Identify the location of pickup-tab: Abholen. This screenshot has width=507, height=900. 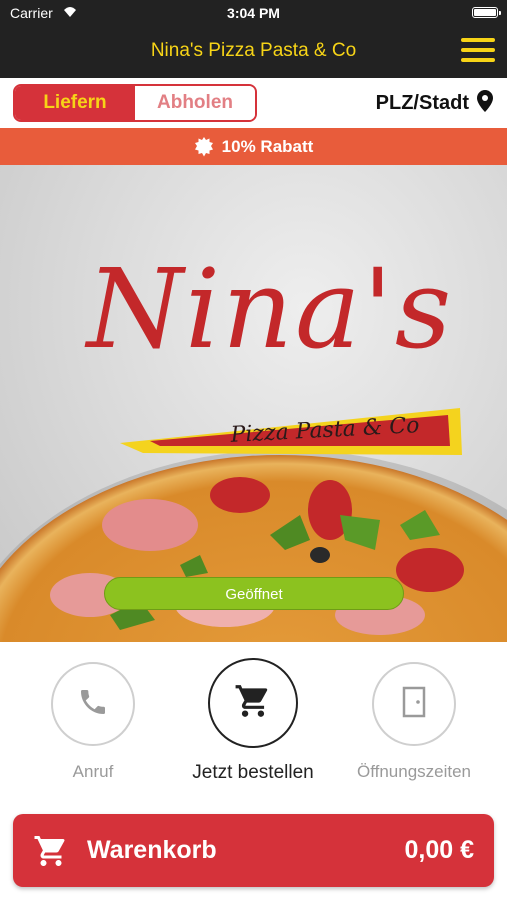
(195, 103).